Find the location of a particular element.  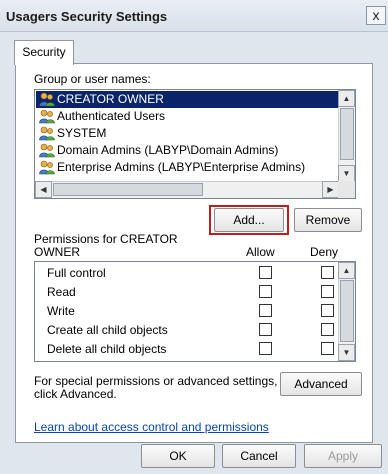

ok-button: OK is located at coordinates (178, 456).